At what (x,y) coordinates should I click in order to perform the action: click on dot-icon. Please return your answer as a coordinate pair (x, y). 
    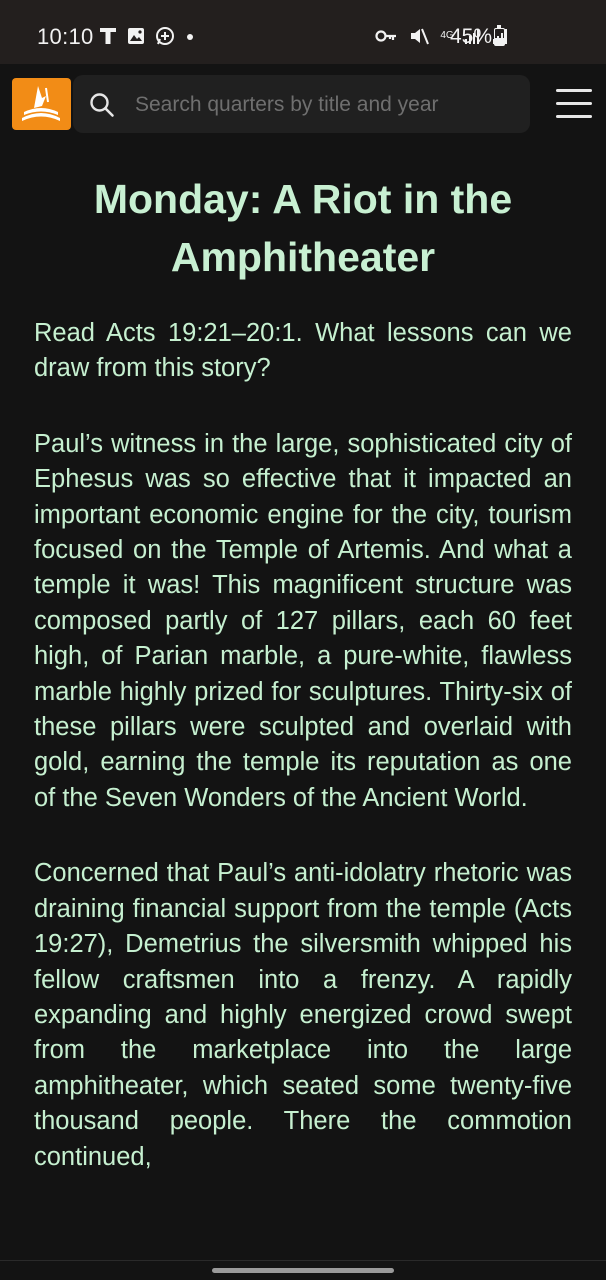
    Looking at the image, I should click on (190, 37).